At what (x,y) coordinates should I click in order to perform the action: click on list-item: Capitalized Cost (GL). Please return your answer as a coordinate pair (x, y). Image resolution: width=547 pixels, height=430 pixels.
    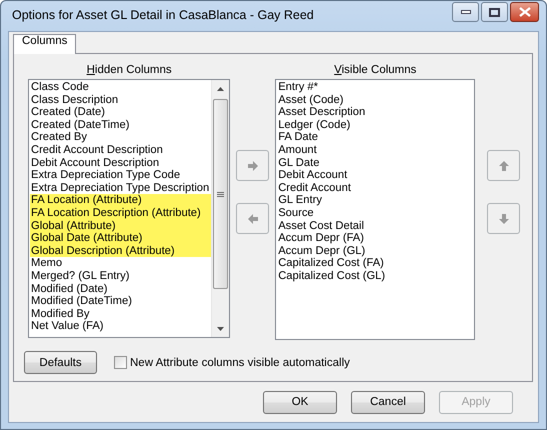
    Looking at the image, I should click on (332, 276).